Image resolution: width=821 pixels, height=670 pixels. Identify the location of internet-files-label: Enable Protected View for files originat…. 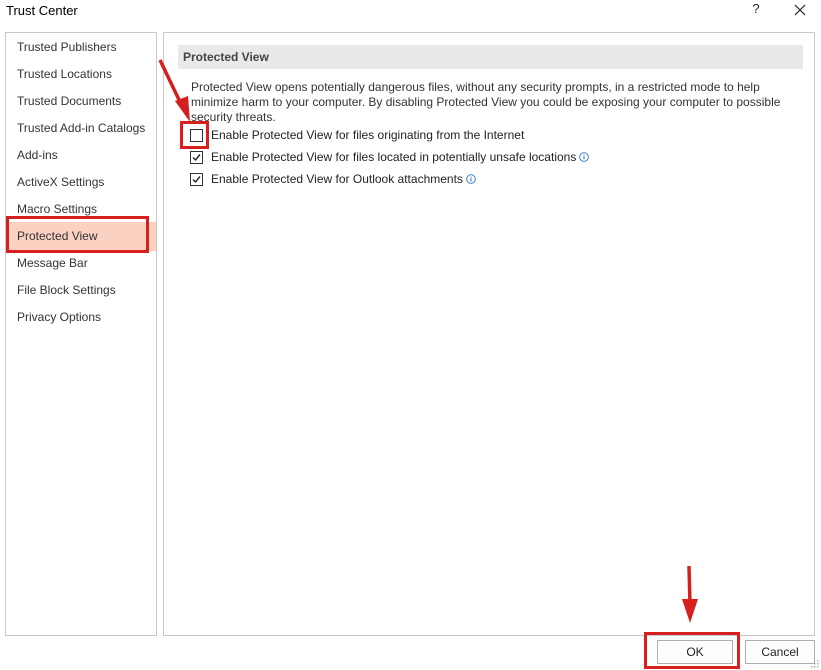
(368, 135).